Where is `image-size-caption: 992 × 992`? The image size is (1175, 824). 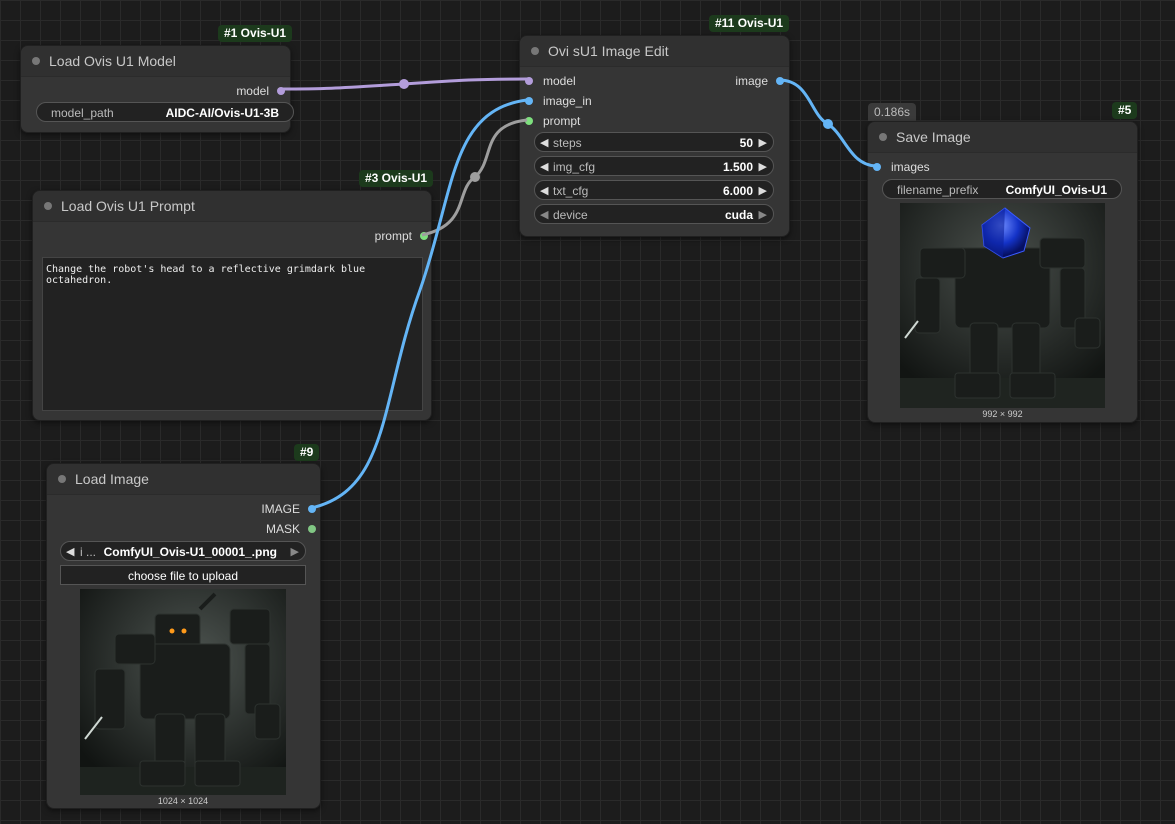
image-size-caption: 992 × 992 is located at coordinates (1002, 414).